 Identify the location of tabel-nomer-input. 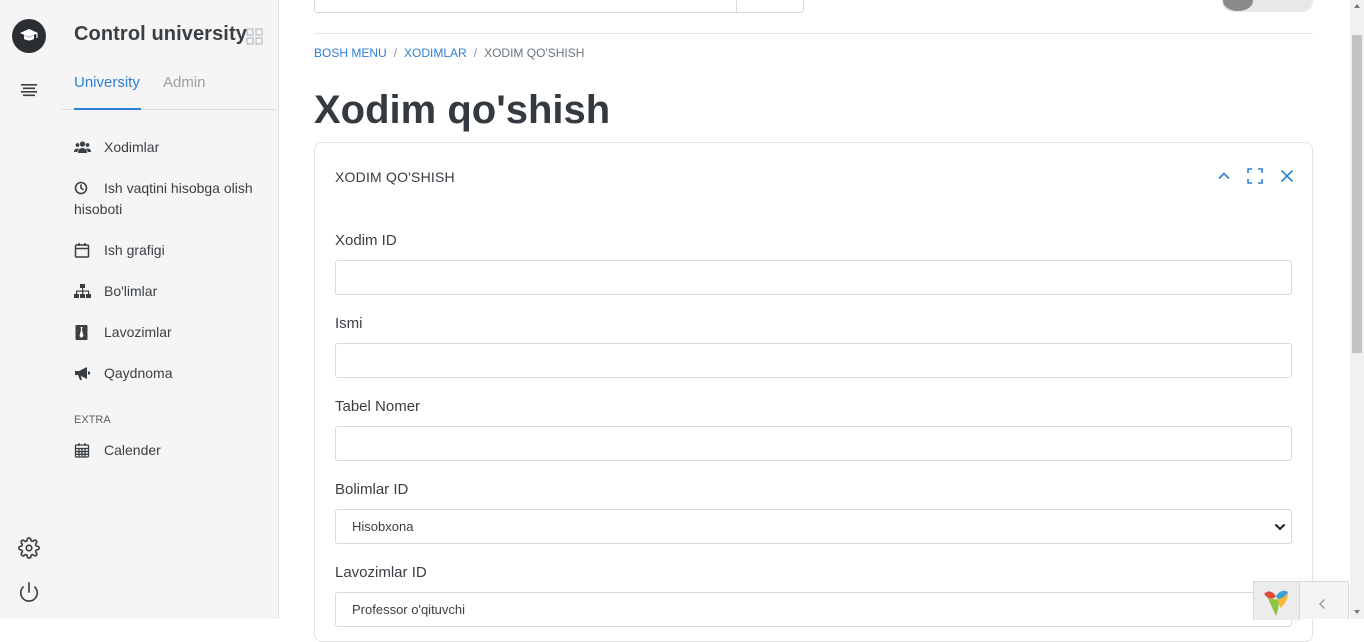
(813, 443).